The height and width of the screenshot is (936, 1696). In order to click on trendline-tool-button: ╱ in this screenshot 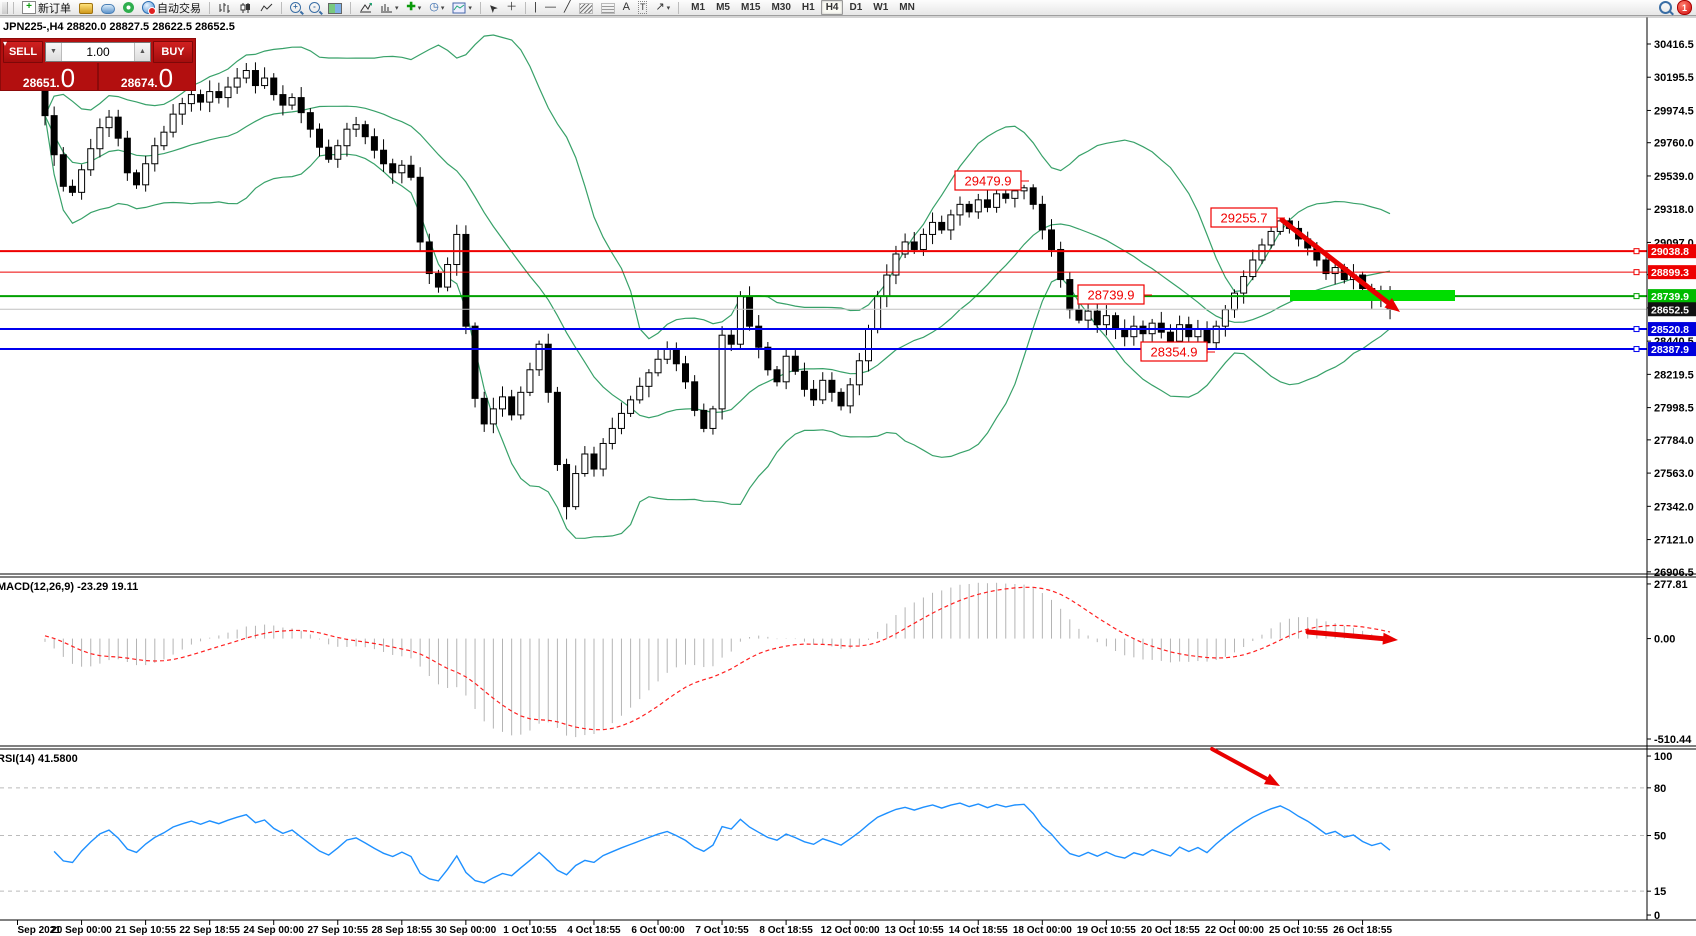, I will do `click(567, 8)`.